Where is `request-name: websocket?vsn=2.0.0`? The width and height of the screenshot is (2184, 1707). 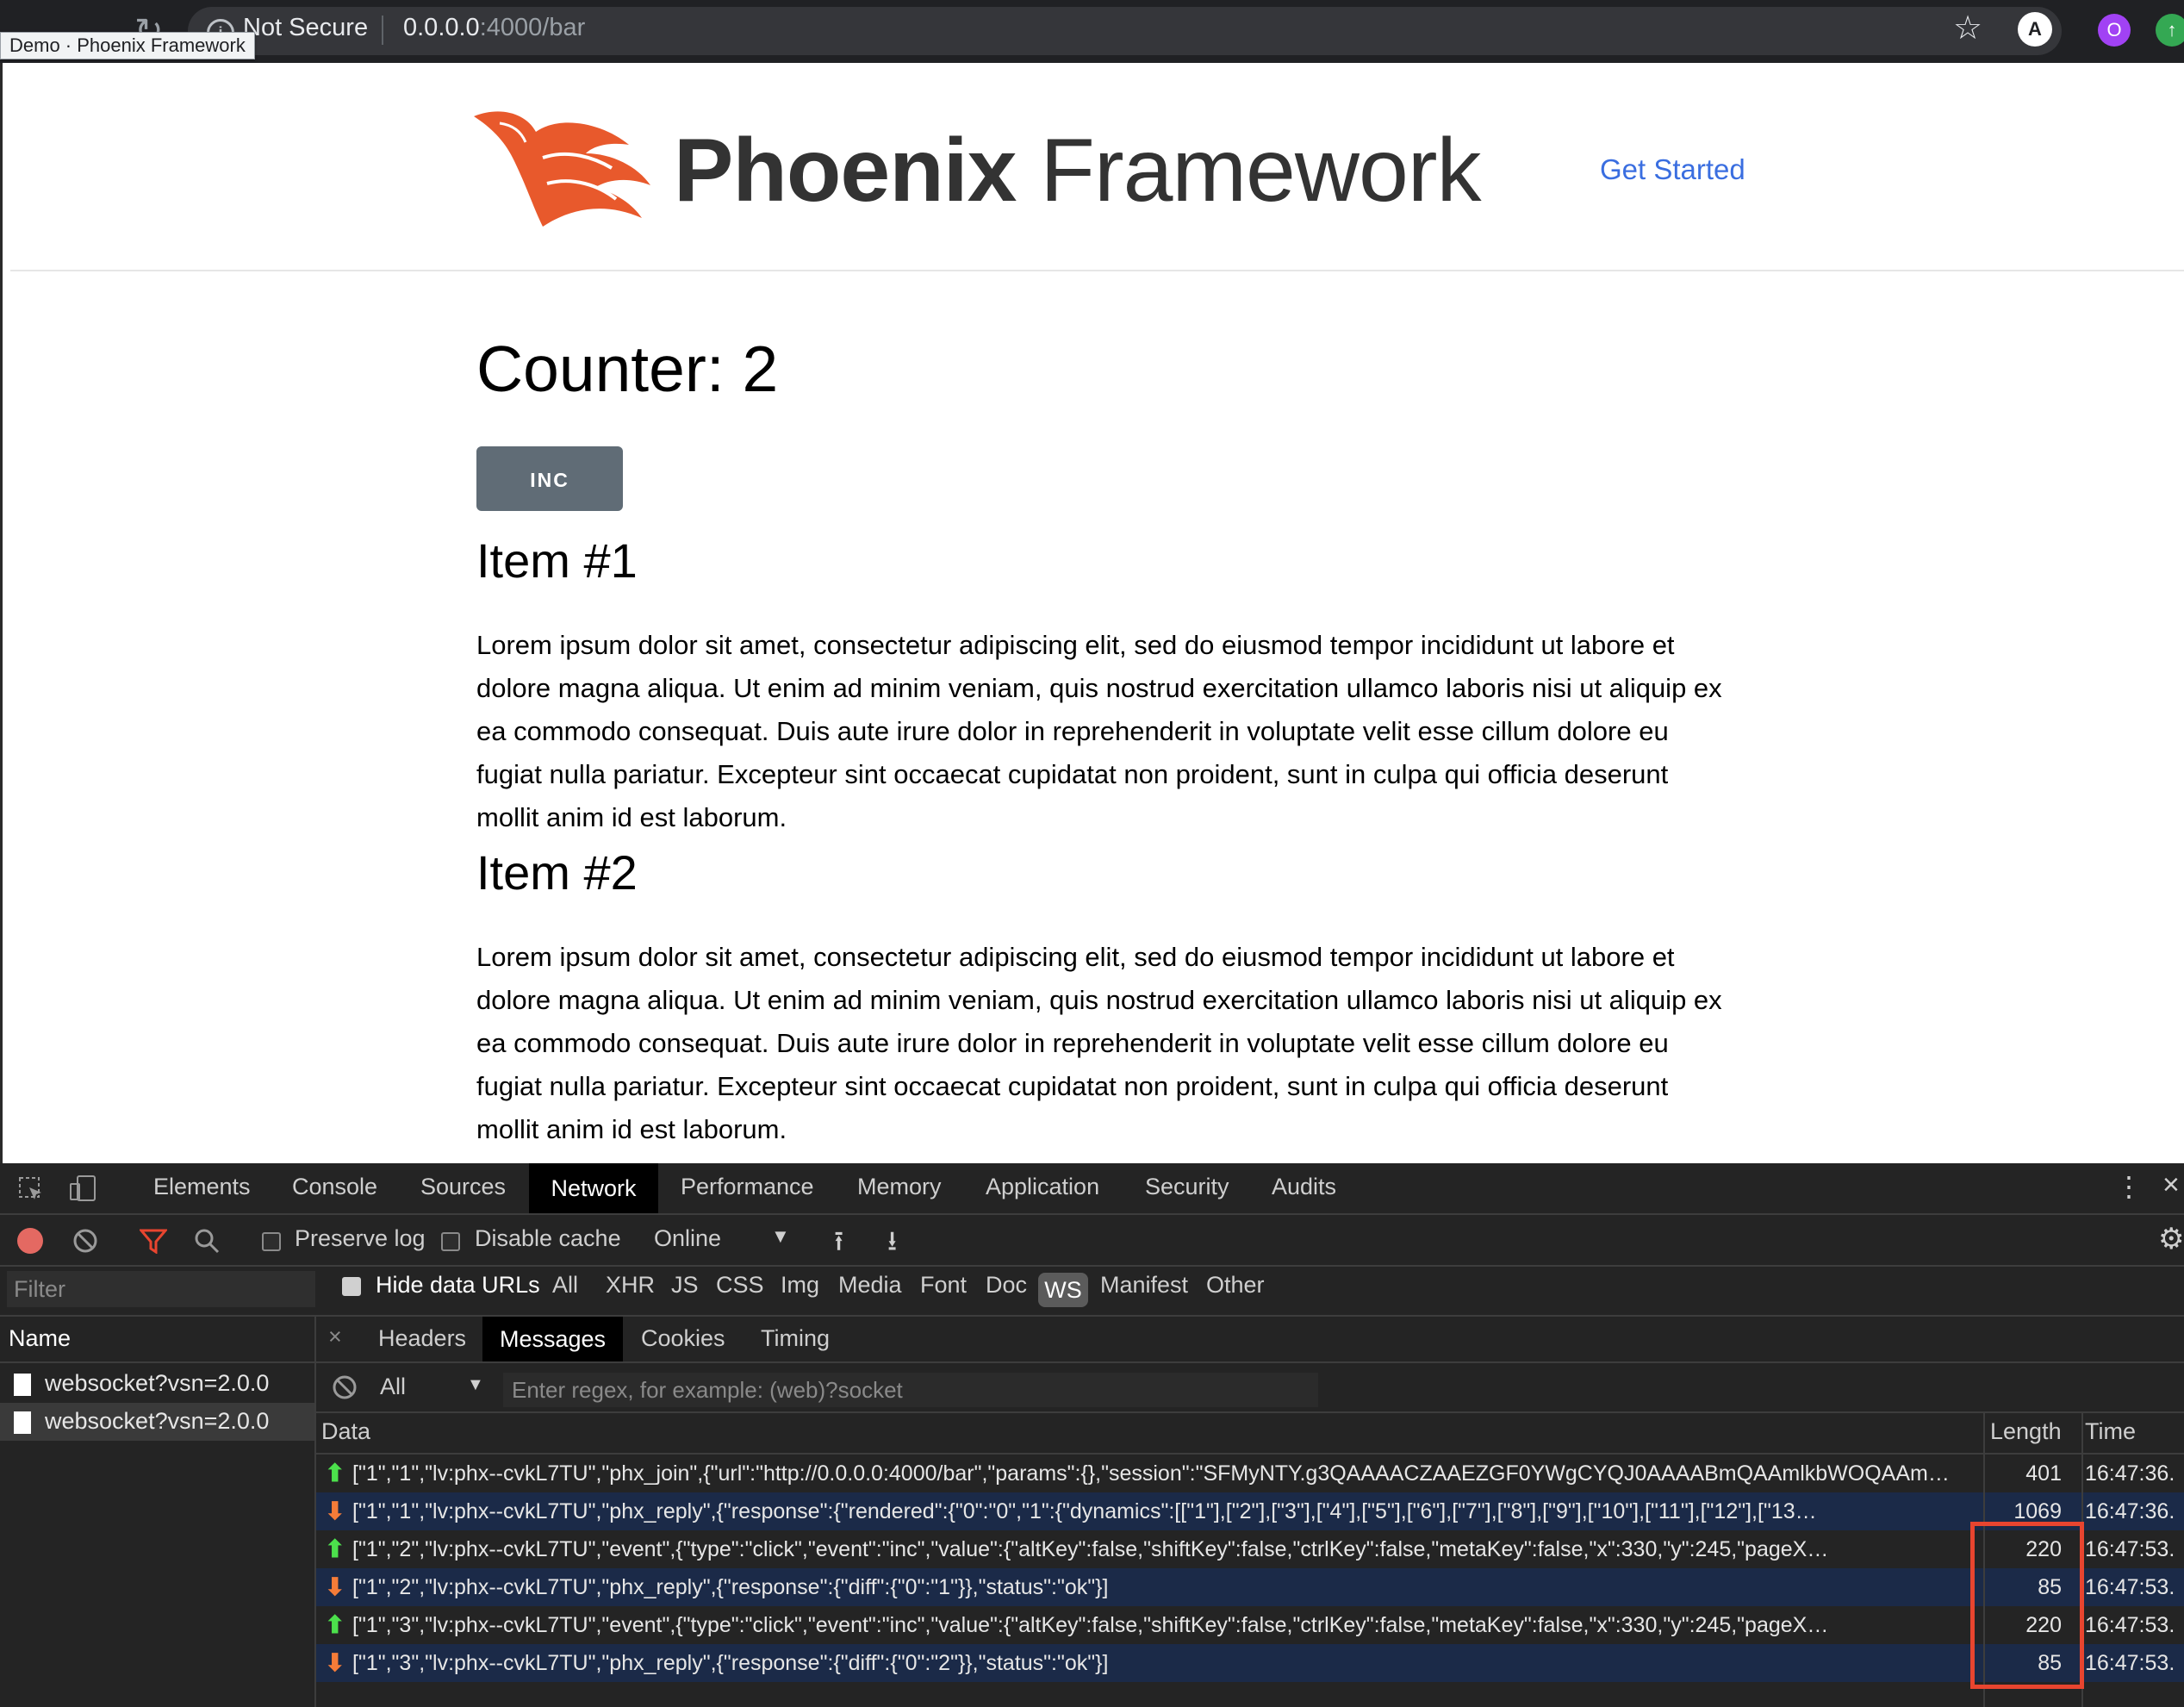
request-name: websocket?vsn=2.0.0 is located at coordinates (158, 1421).